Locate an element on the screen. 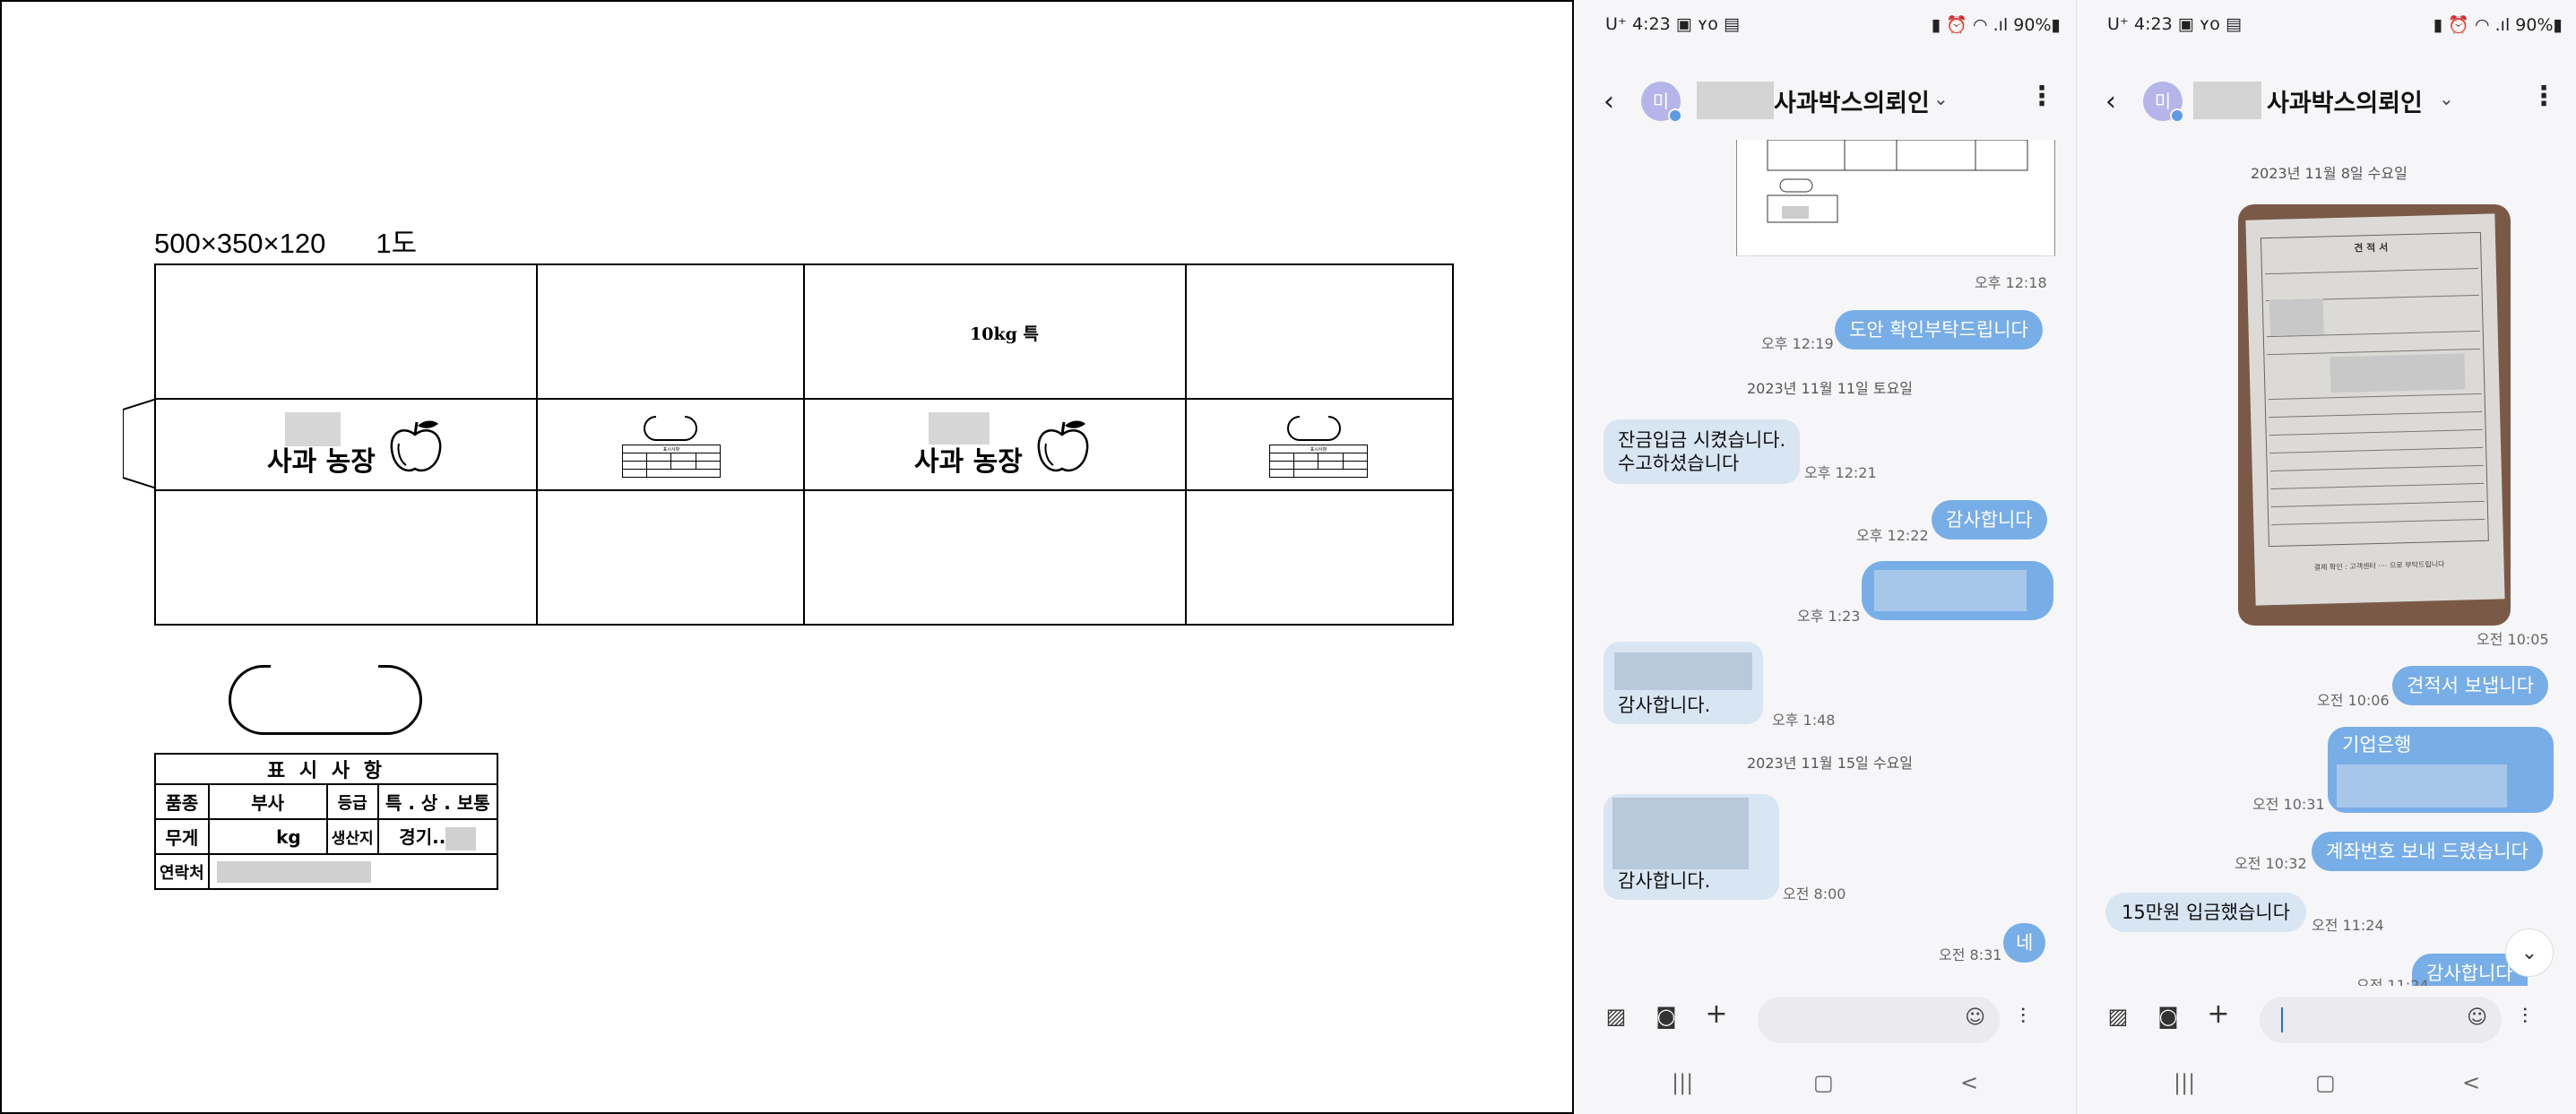  drawing-thumbnail is located at coordinates (1897, 198).